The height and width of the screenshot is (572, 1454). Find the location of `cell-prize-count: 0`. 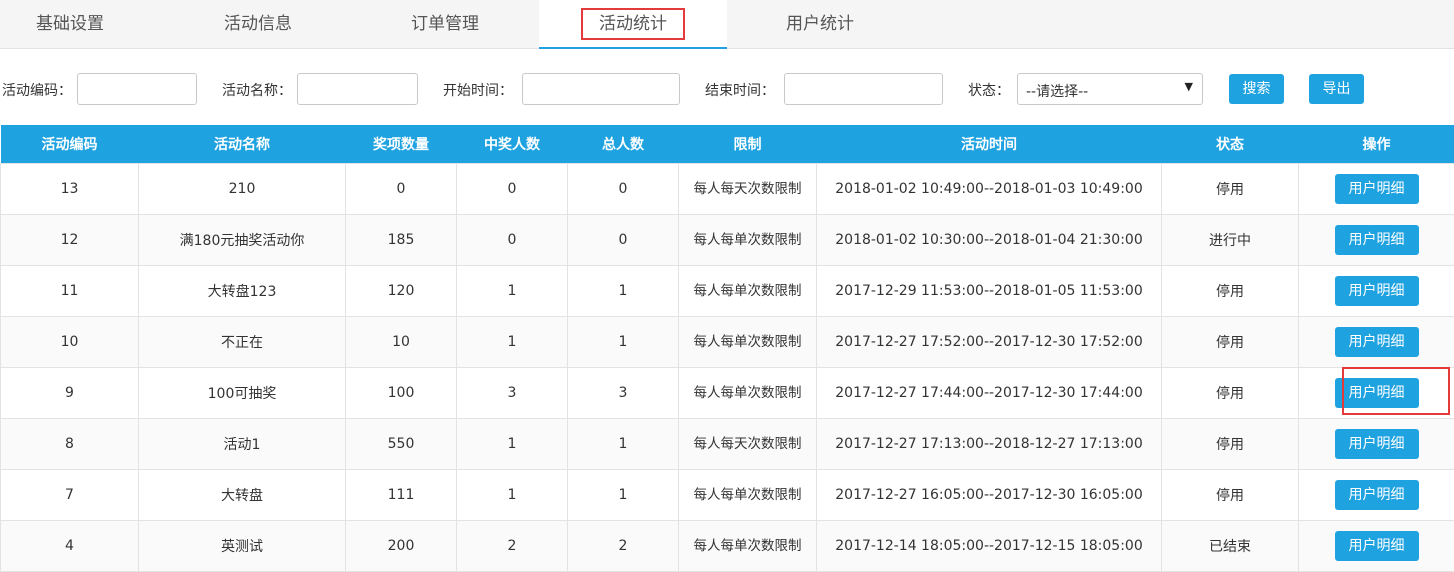

cell-prize-count: 0 is located at coordinates (401, 189).